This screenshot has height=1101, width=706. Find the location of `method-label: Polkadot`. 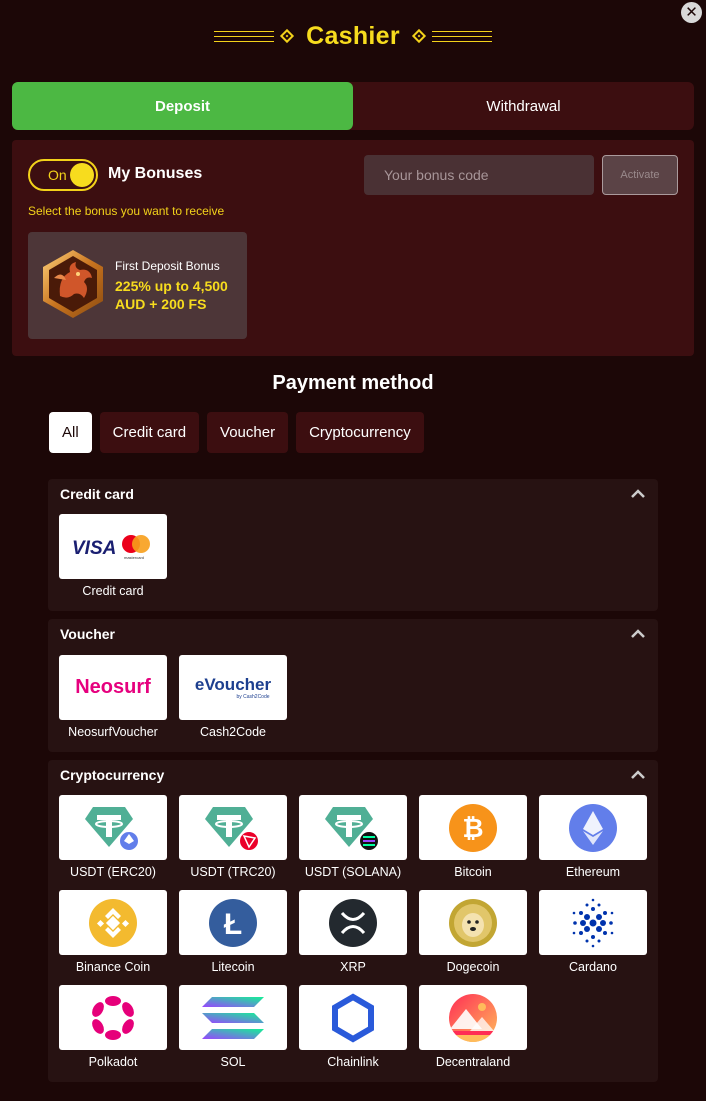

method-label: Polkadot is located at coordinates (113, 1062).